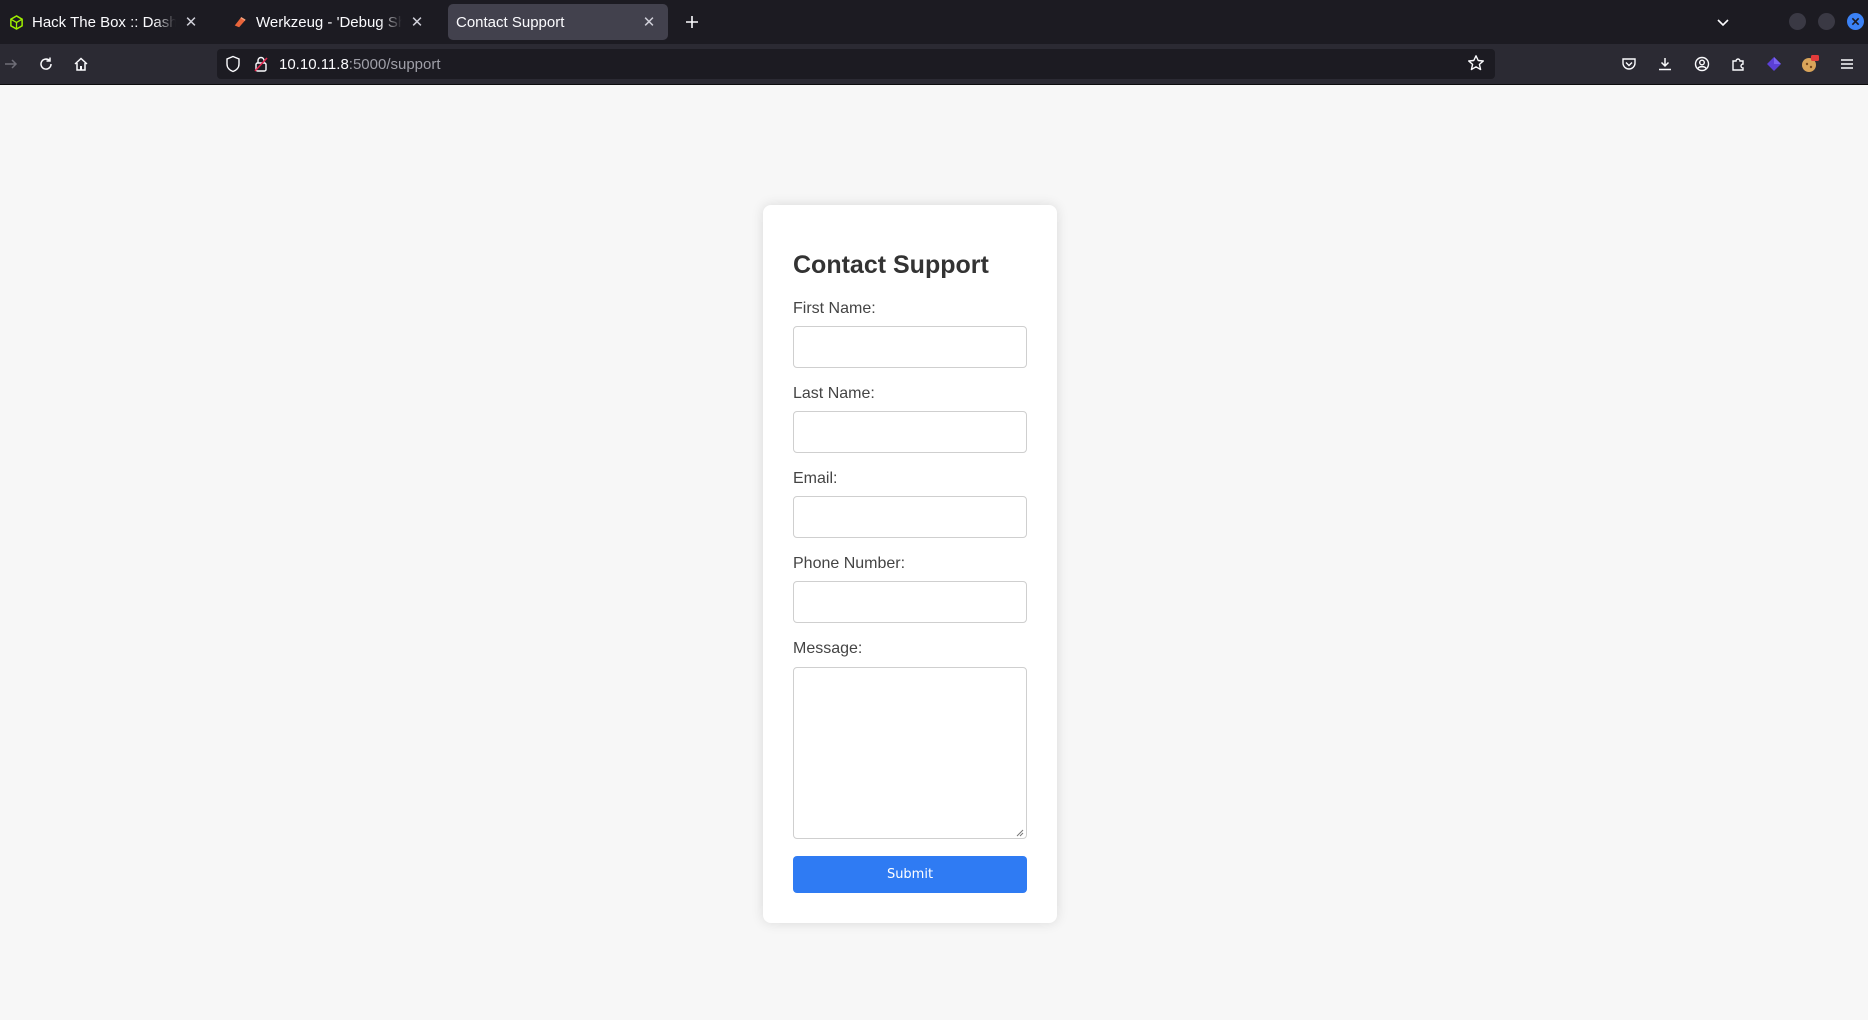 This screenshot has height=1020, width=1868. I want to click on insecure-lock-icon, so click(261, 66).